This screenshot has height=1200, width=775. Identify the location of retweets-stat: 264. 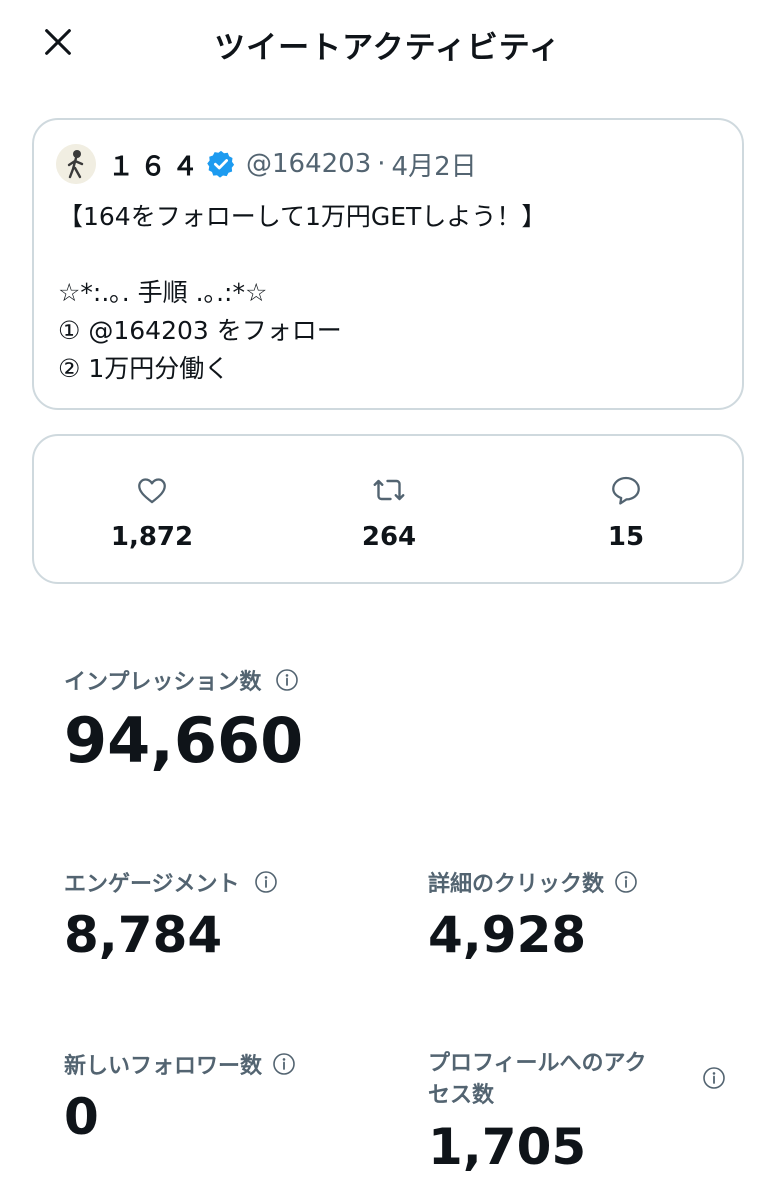
(389, 512).